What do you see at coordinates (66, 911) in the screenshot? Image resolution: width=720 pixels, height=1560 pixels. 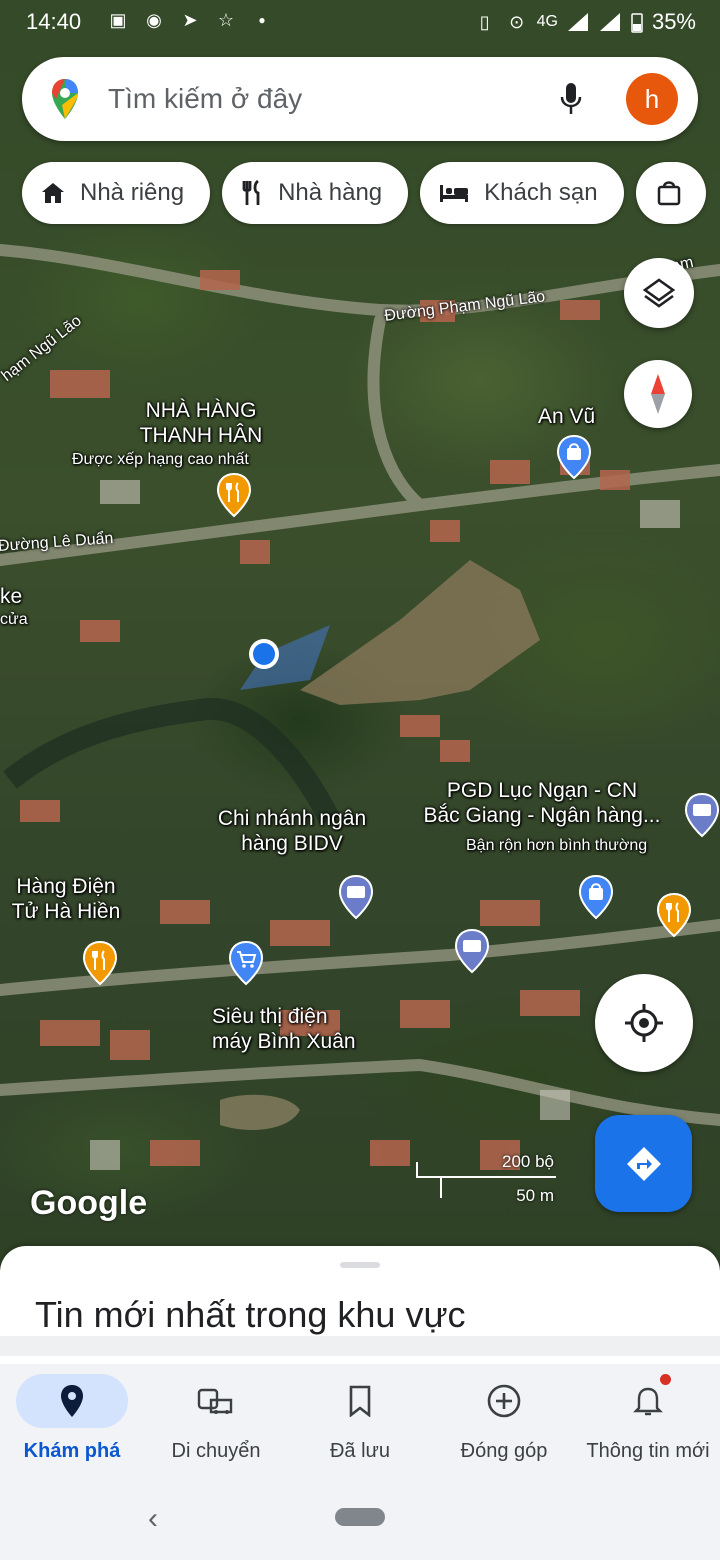 I see `place-line: Tử Hà Hiền` at bounding box center [66, 911].